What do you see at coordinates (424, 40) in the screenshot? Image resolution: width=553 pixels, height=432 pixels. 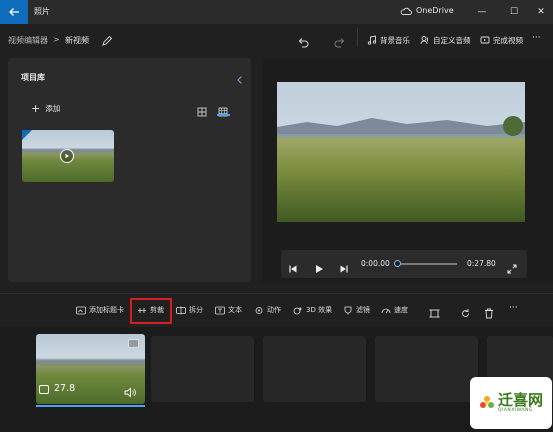 I see `custom-audio-icon` at bounding box center [424, 40].